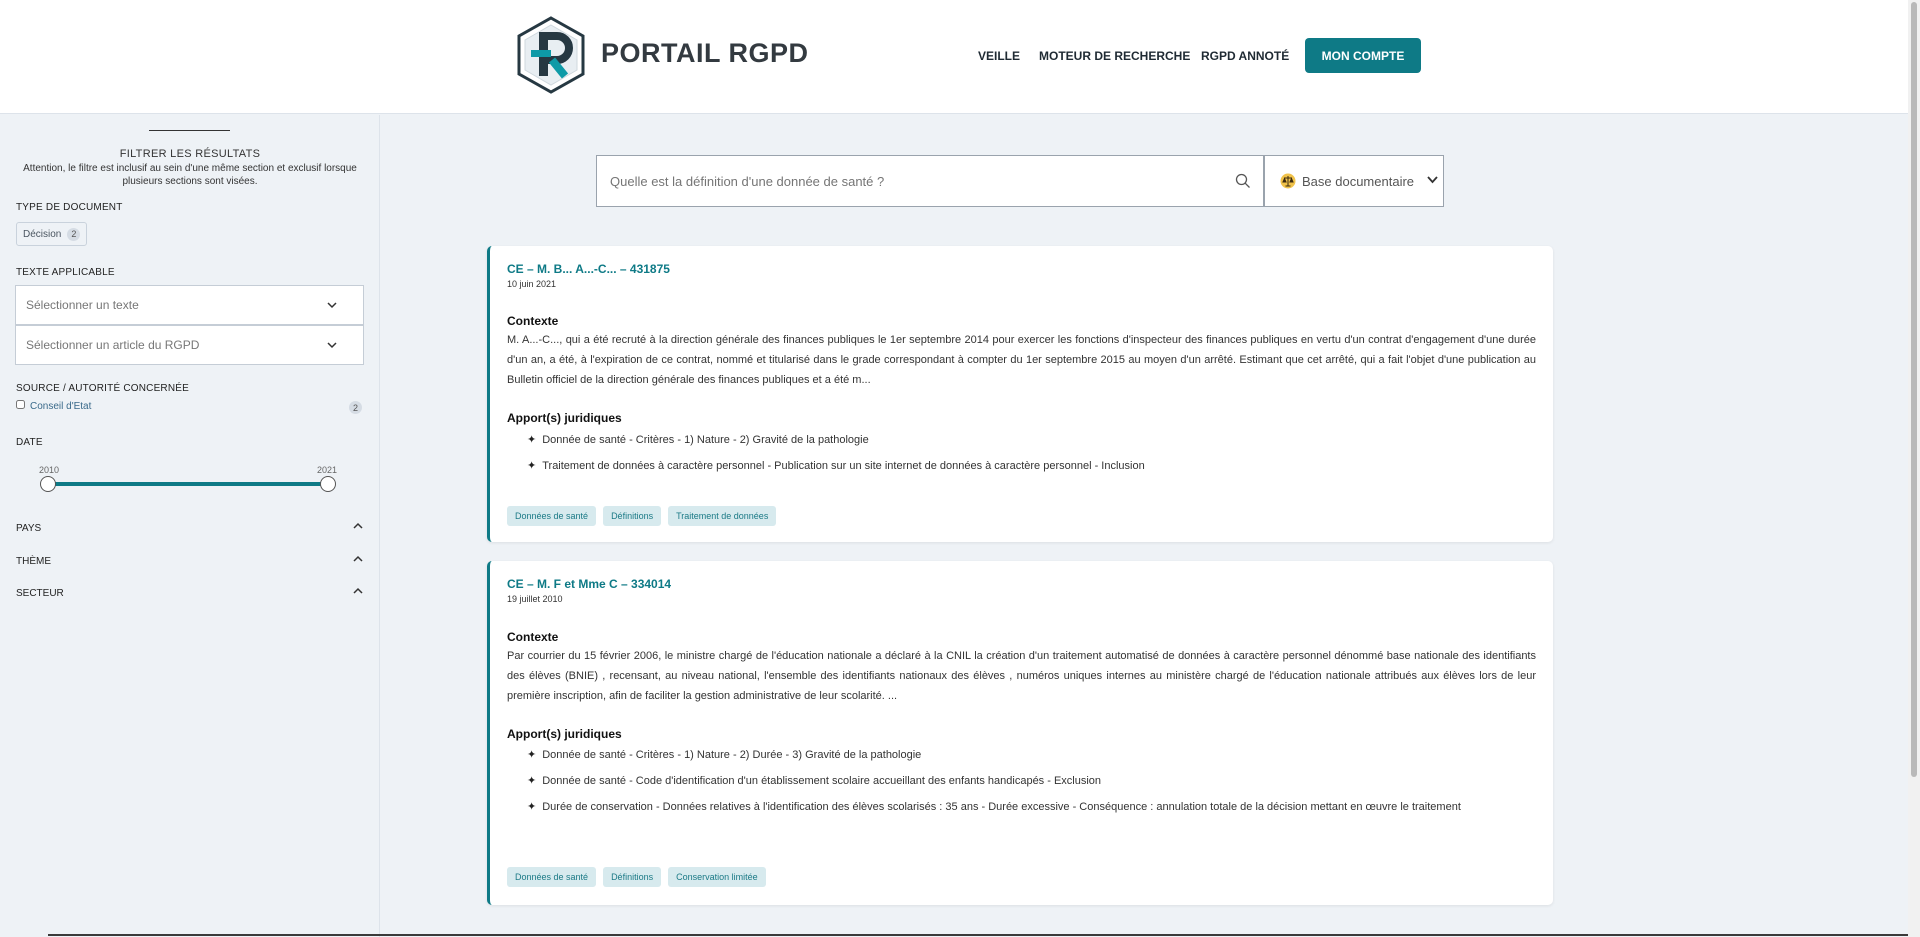 The image size is (1920, 937). Describe the element at coordinates (1245, 56) in the screenshot. I see `nav-rgpd-annote: RGPD ANNOTÉ` at that location.